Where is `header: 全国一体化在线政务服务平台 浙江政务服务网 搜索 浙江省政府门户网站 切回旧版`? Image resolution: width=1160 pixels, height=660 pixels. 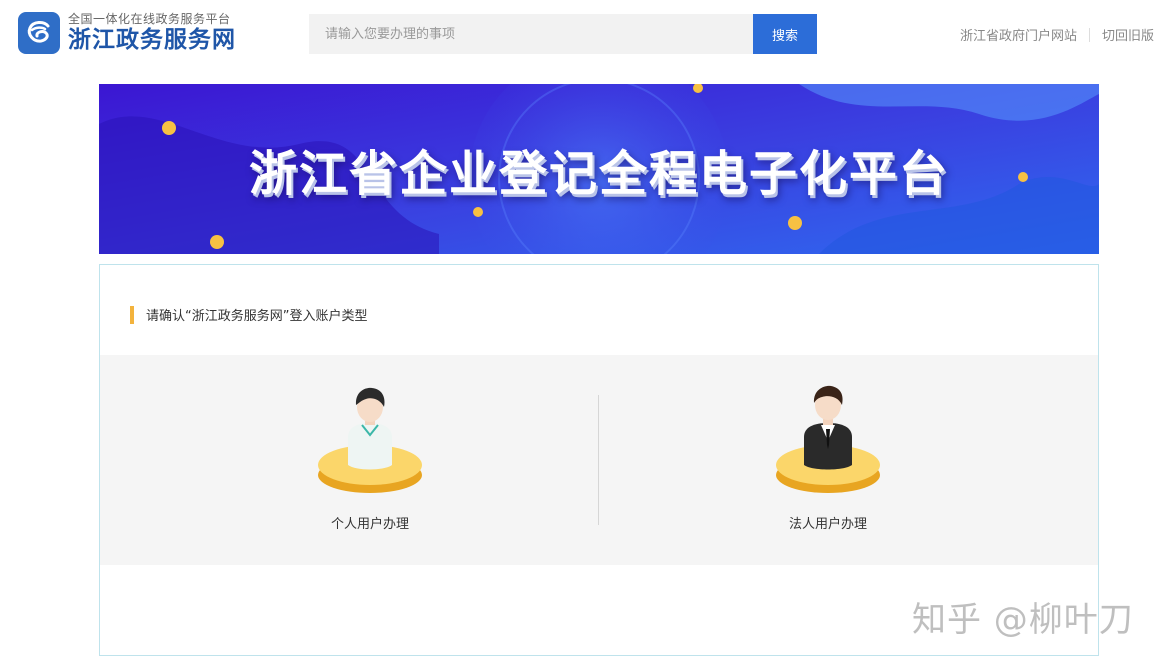 header: 全国一体化在线政务服务平台 浙江政务服务网 搜索 浙江省政府门户网站 切回旧版 is located at coordinates (580, 34).